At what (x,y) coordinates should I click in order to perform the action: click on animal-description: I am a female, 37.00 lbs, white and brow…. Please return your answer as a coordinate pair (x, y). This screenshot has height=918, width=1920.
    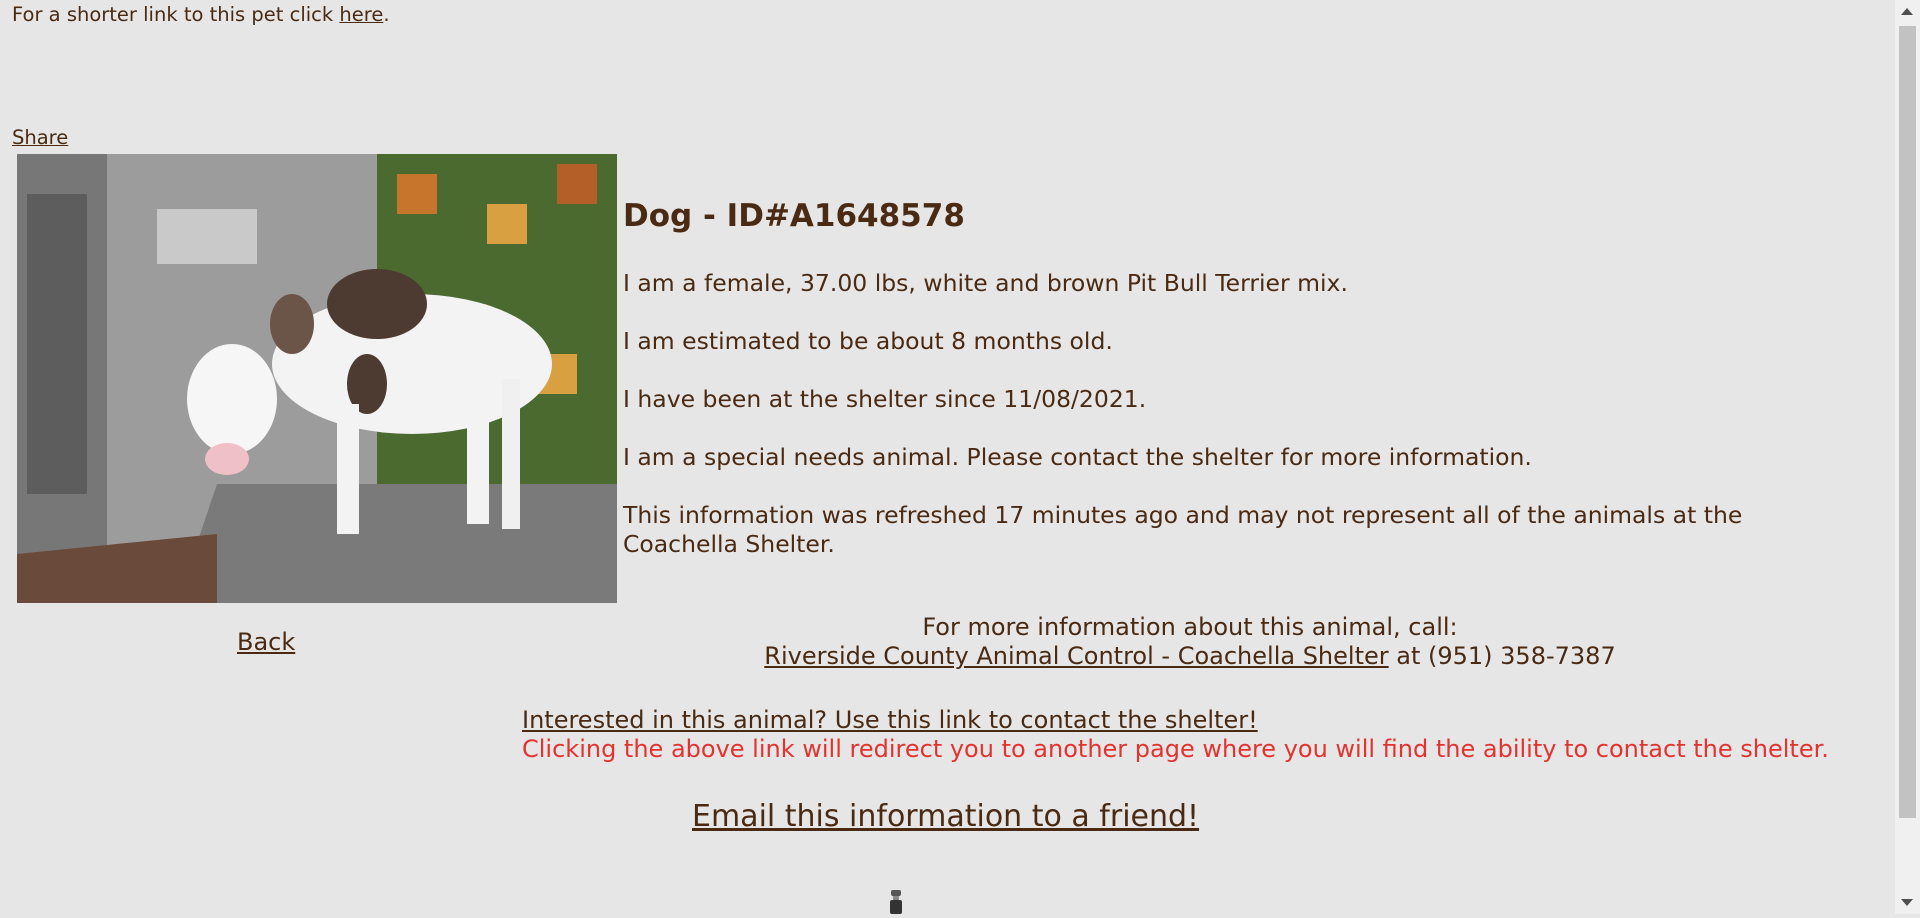
    Looking at the image, I should click on (985, 283).